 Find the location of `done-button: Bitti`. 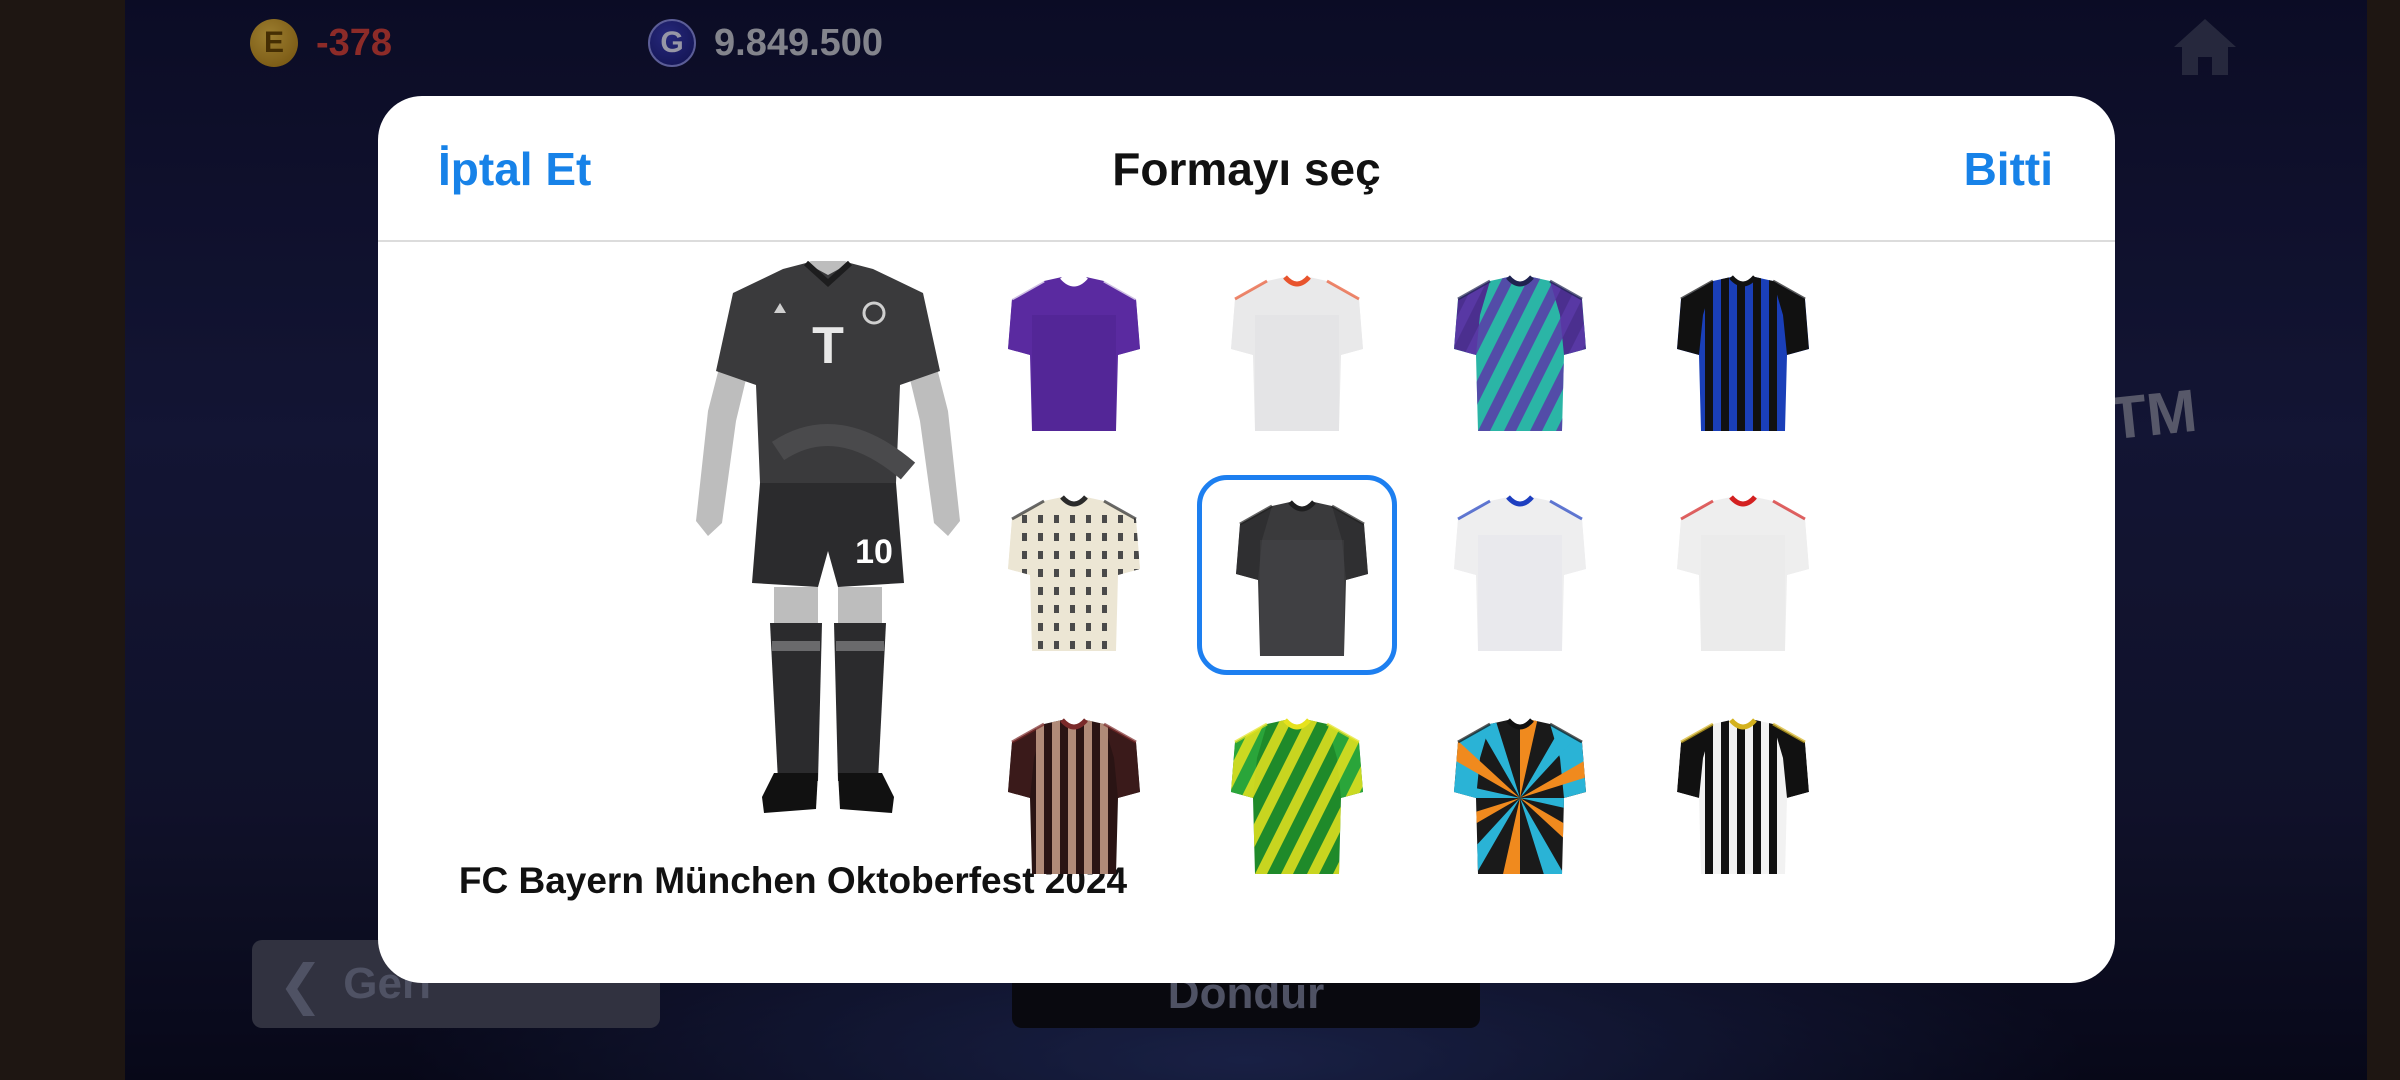

done-button: Bitti is located at coordinates (2008, 169).